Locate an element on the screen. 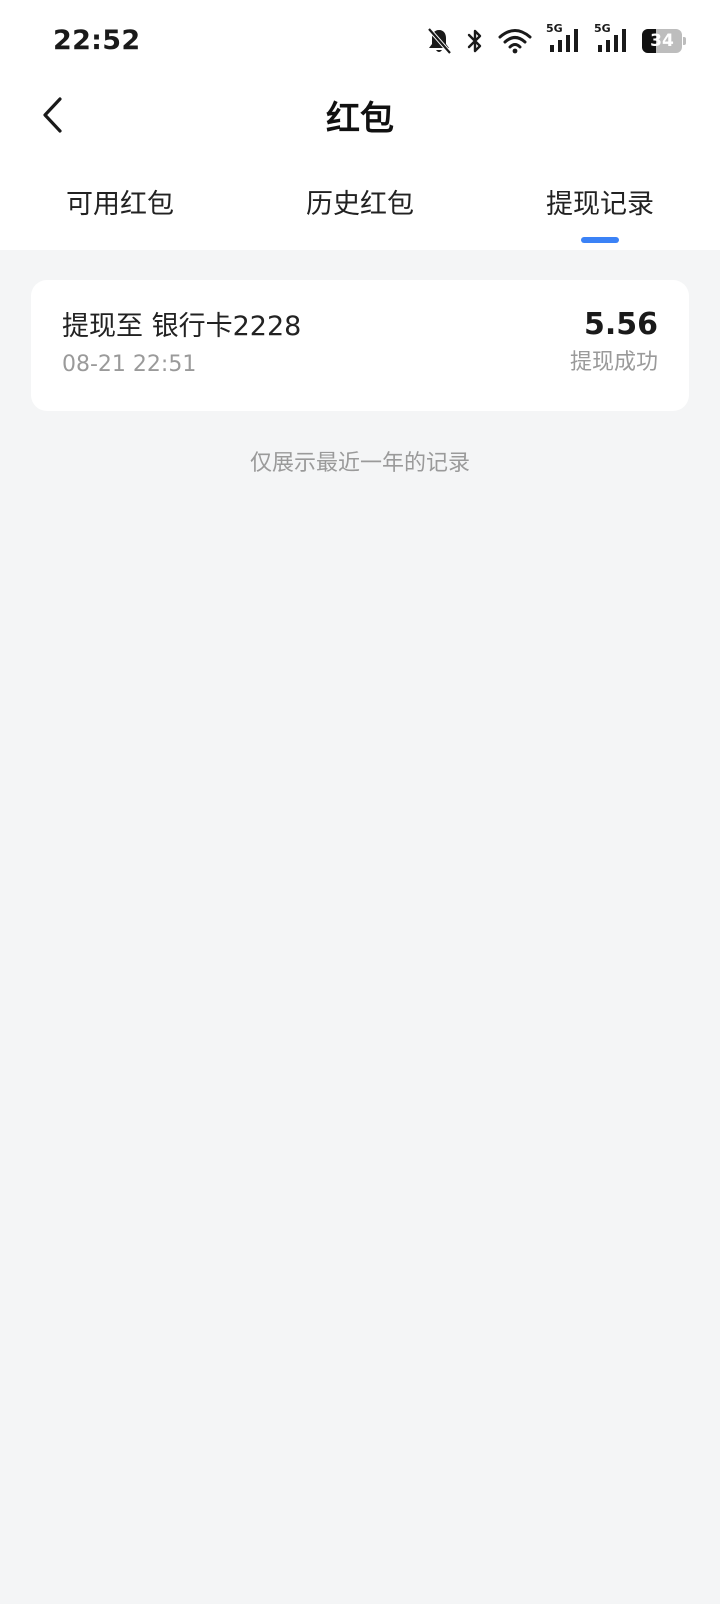 Image resolution: width=720 pixels, height=1604 pixels. tab-bar: 可用红包 历史红包 提现记录 is located at coordinates (360, 216).